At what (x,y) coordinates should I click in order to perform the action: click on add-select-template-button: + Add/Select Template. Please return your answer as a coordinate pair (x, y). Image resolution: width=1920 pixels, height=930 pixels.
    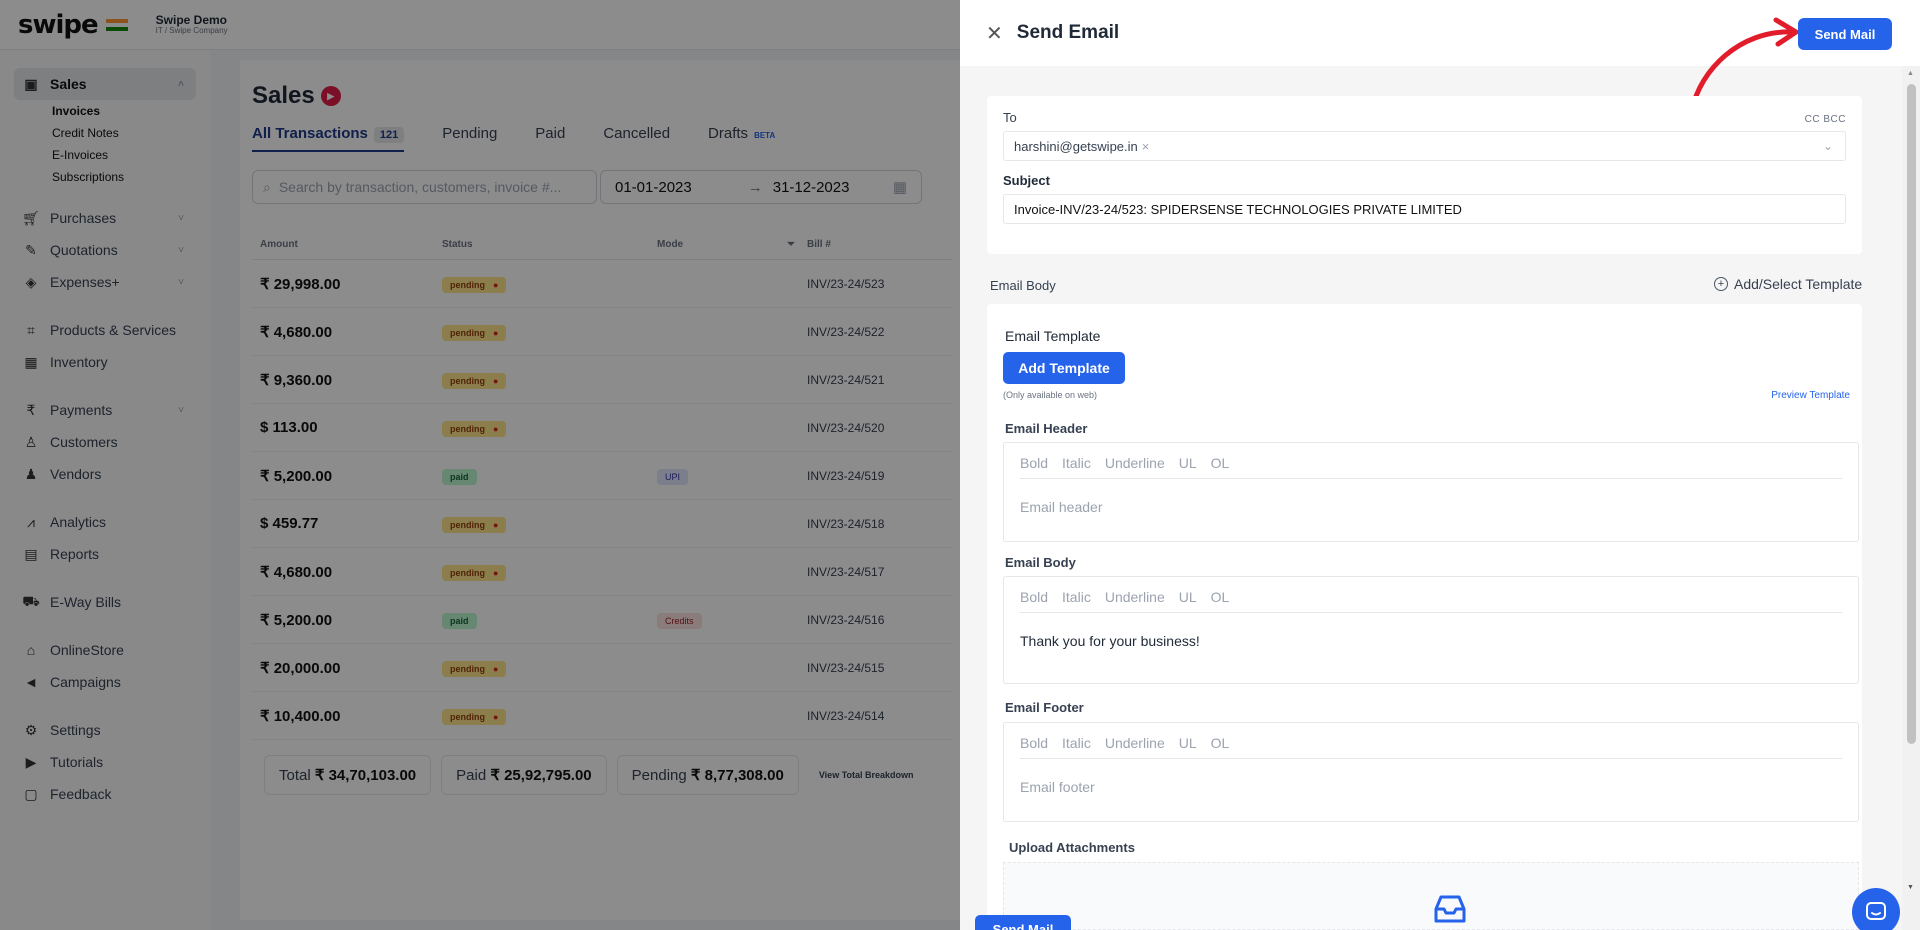
    Looking at the image, I should click on (1788, 284).